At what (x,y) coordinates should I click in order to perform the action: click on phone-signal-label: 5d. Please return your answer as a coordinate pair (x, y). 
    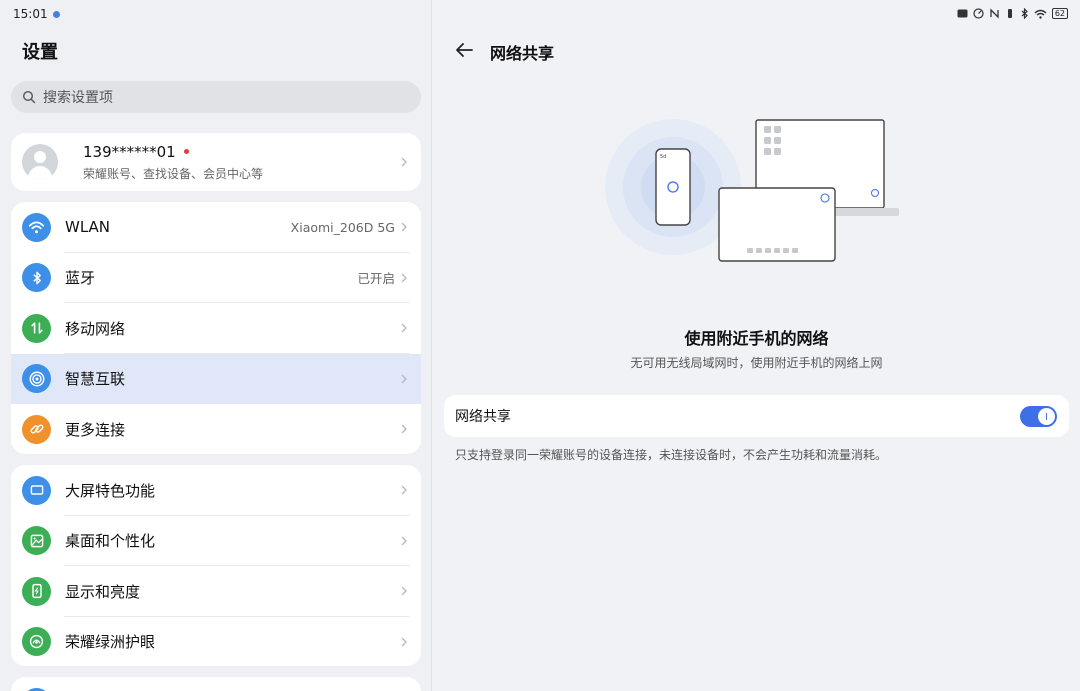
    Looking at the image, I should click on (663, 157).